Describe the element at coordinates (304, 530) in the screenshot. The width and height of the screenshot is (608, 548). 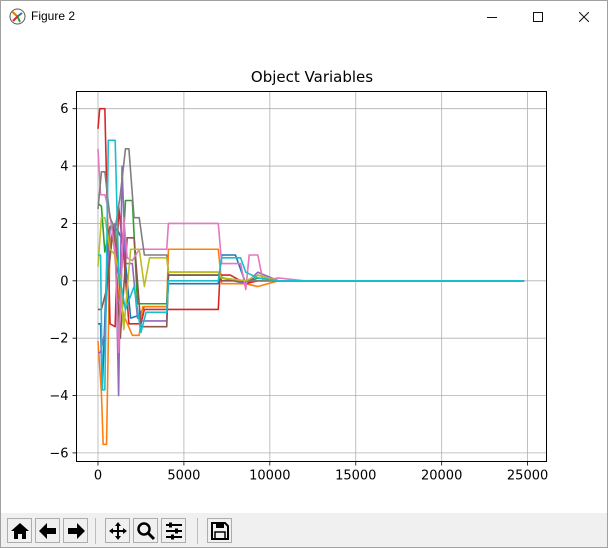
I see `navigation-toolbar` at that location.